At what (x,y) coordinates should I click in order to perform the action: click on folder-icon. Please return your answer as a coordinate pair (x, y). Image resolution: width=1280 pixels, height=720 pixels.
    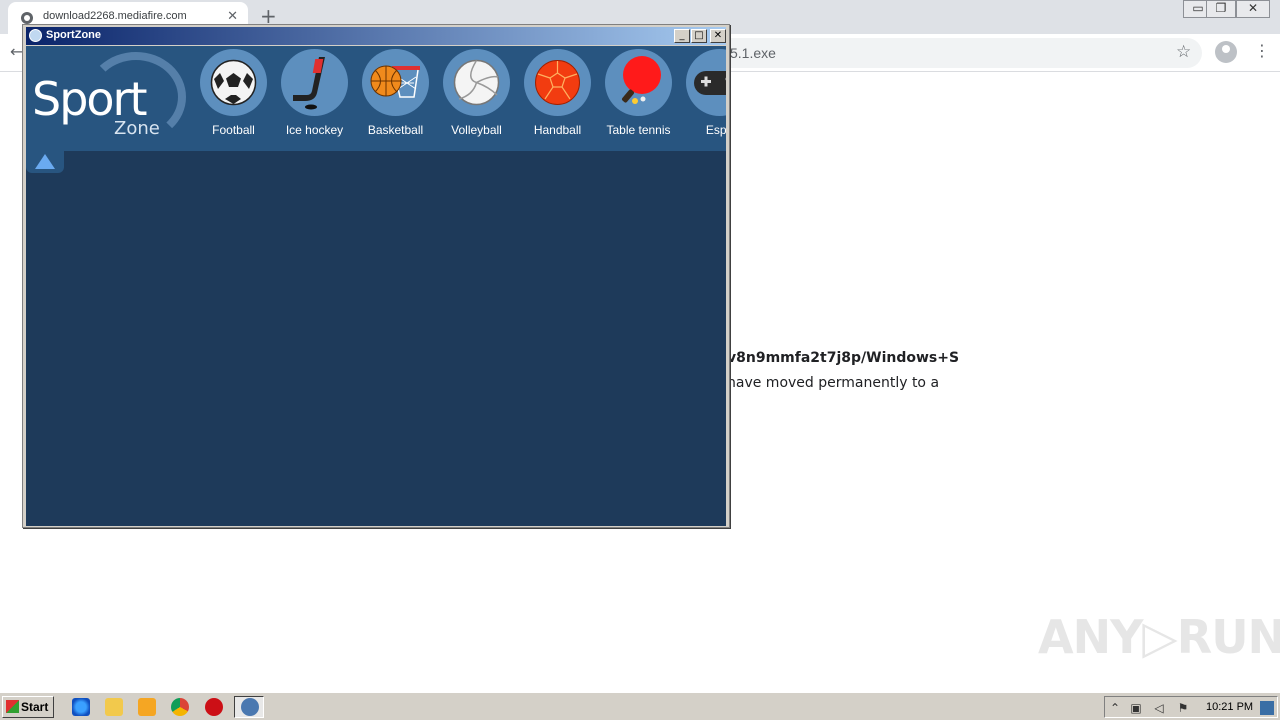
    Looking at the image, I should click on (114, 707).